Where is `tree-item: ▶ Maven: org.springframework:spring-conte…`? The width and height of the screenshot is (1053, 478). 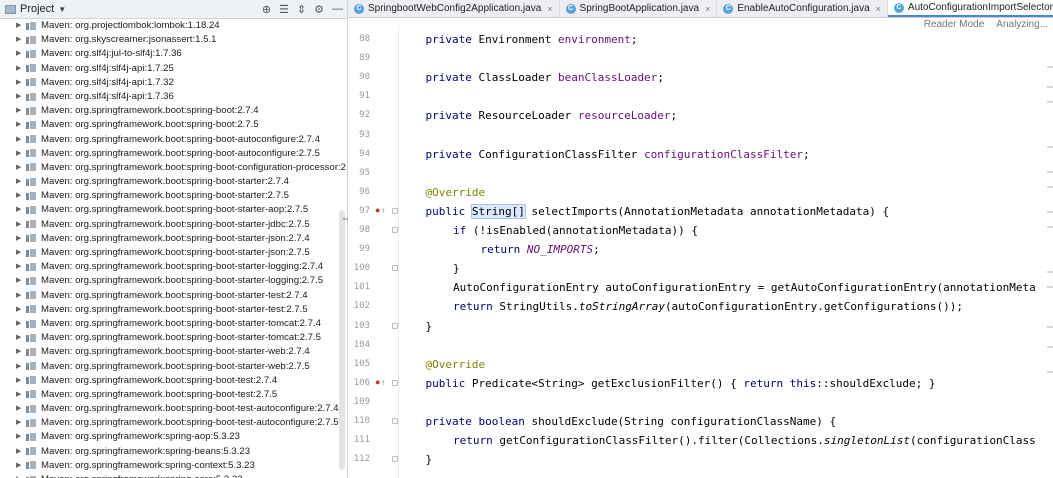
tree-item: ▶ Maven: org.springframework:spring-conte… is located at coordinates (173, 466).